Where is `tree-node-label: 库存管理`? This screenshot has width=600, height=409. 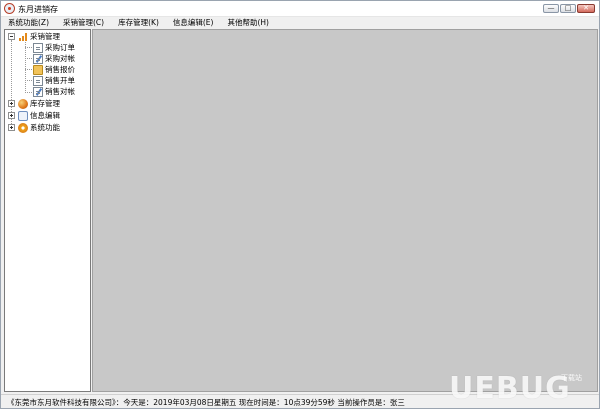 tree-node-label: 库存管理 is located at coordinates (45, 103).